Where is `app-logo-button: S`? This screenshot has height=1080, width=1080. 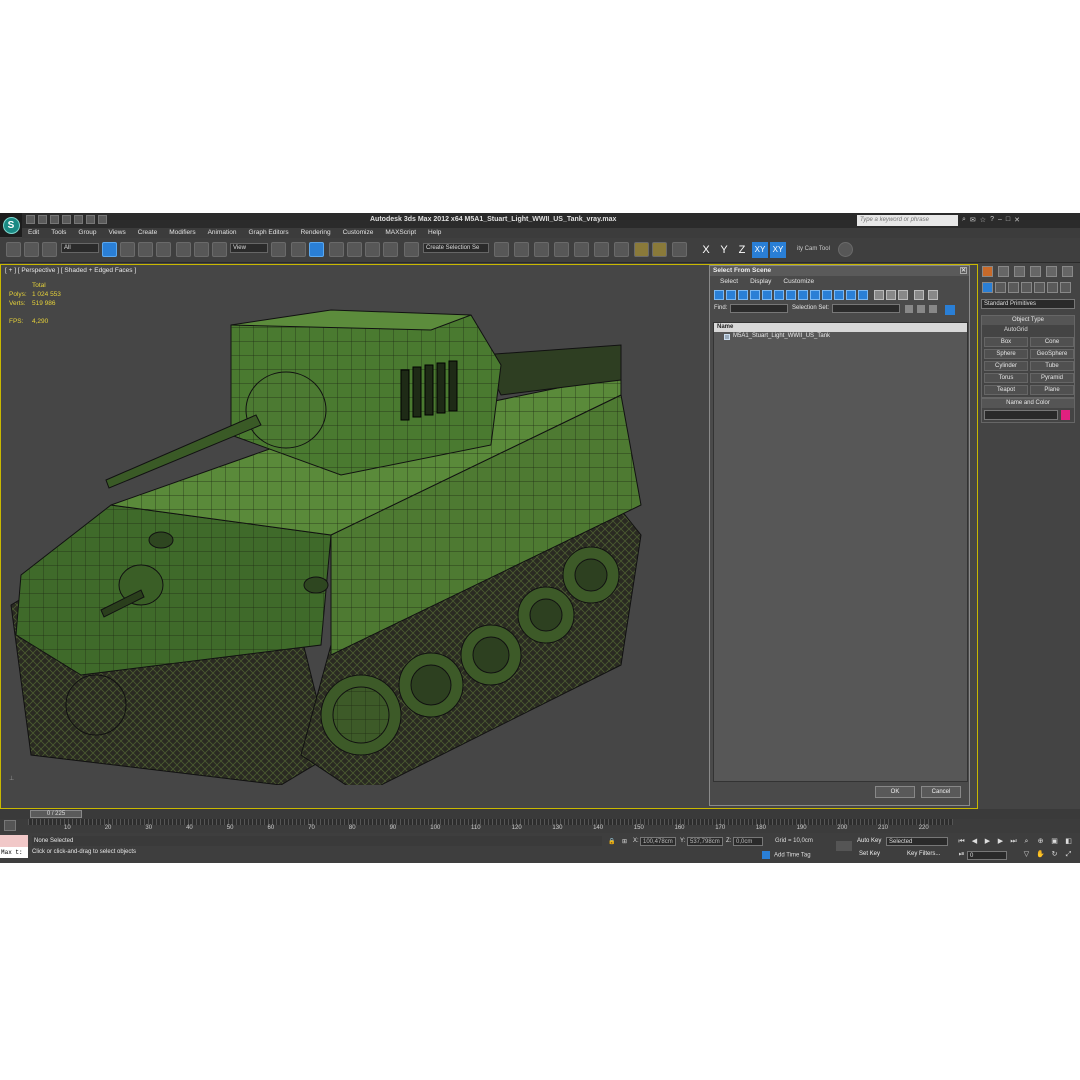
app-logo-button: S is located at coordinates (11, 225).